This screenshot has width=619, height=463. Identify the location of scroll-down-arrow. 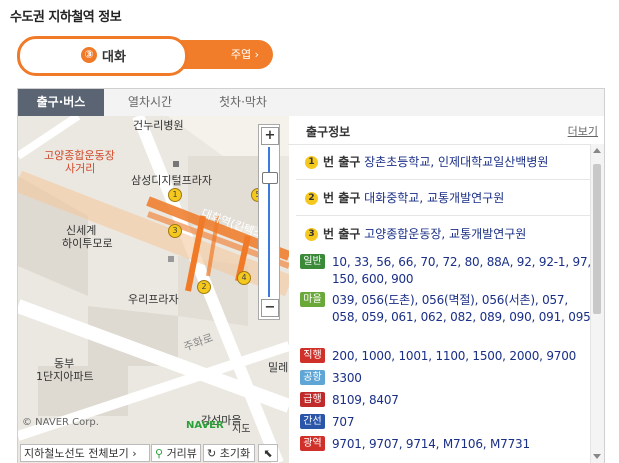
(597, 456).